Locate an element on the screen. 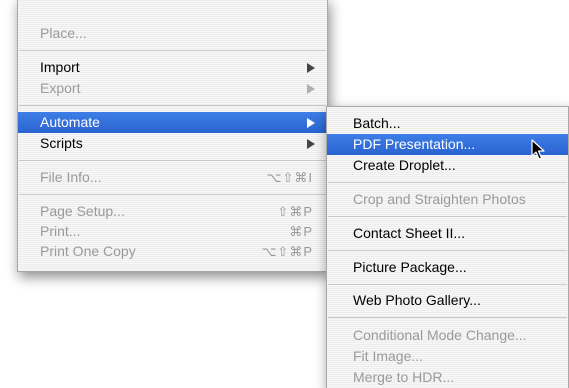  arrow-cursor-icon is located at coordinates (538, 149).